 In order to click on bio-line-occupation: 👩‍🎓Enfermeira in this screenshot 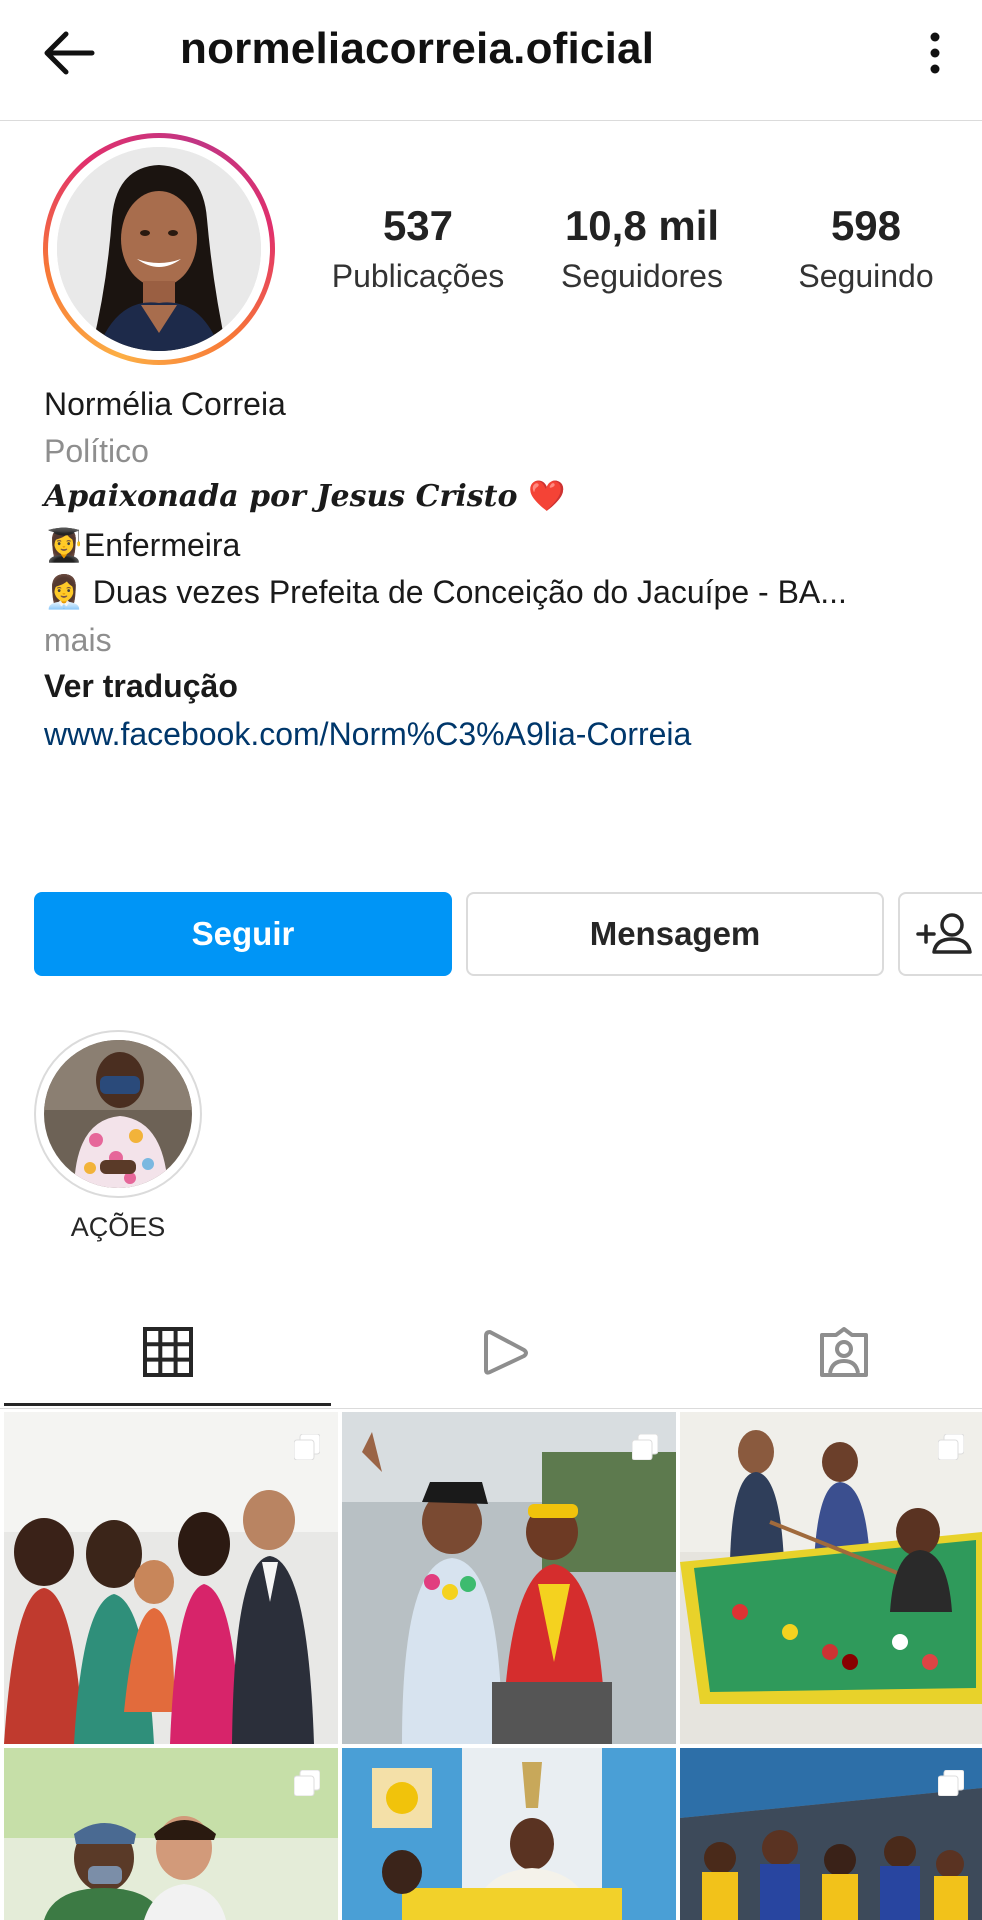, I will do `click(142, 545)`.